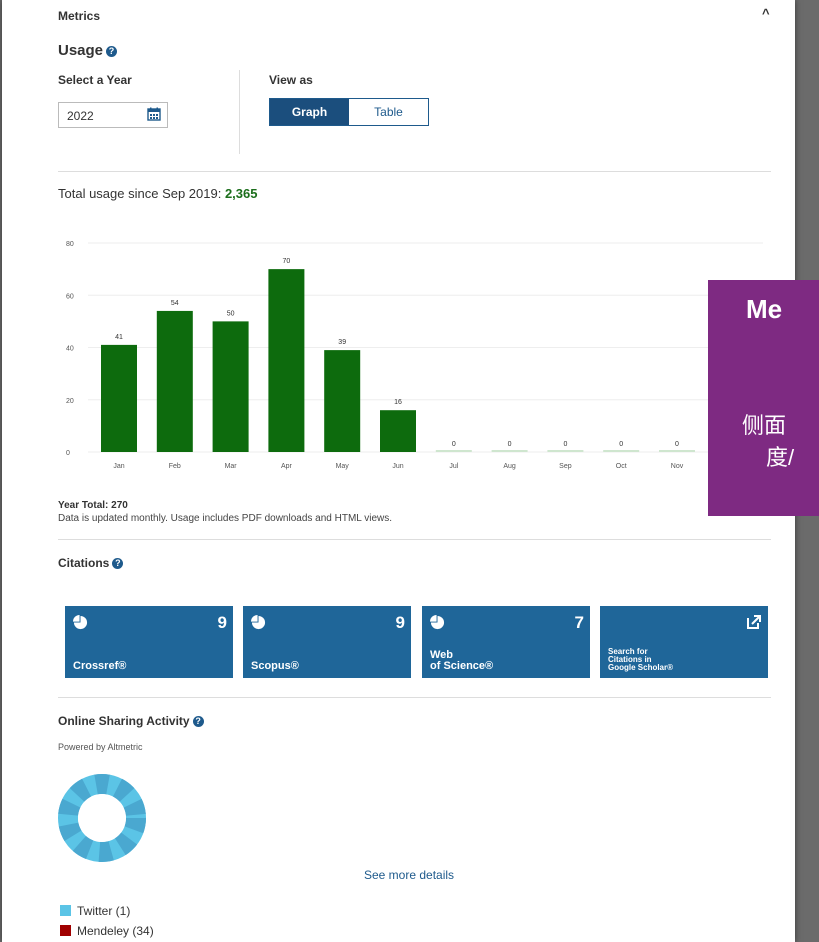 This screenshot has width=819, height=942. What do you see at coordinates (309, 112) in the screenshot?
I see `graph-button: Graph` at bounding box center [309, 112].